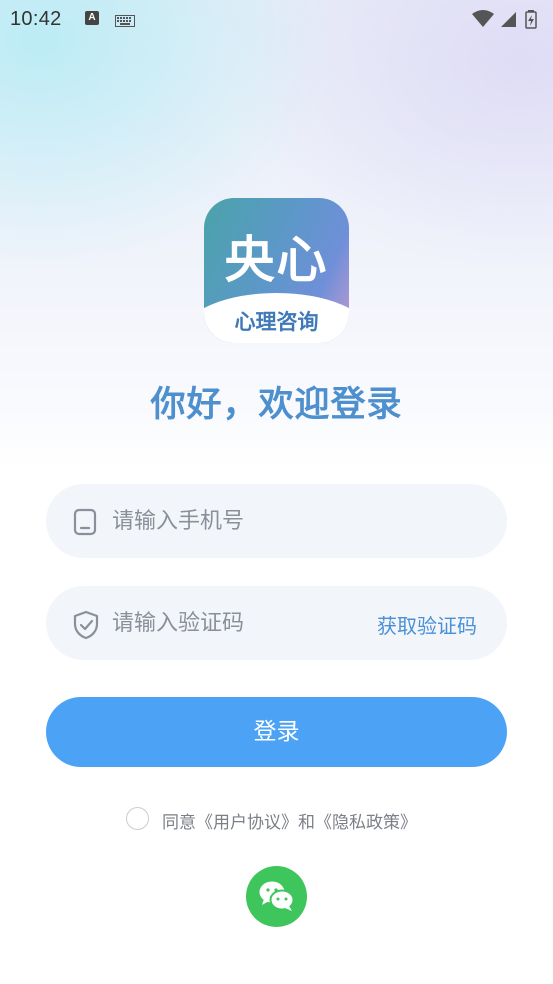 This screenshot has width=553, height=984. I want to click on status-icons, so click(507, 21).